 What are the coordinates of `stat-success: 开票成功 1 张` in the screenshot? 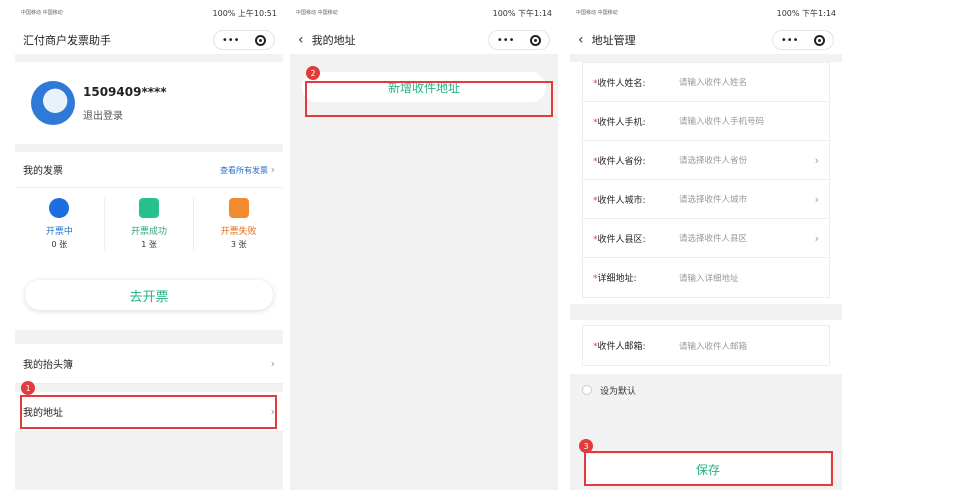 It's located at (150, 224).